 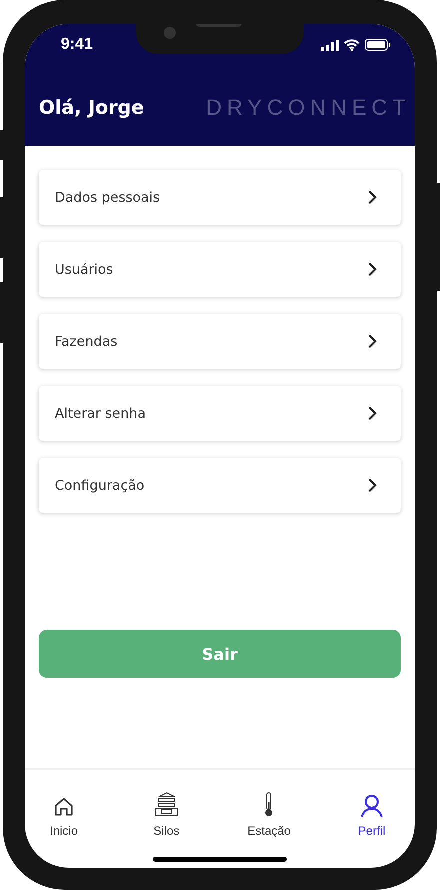 What do you see at coordinates (220, 485) in the screenshot?
I see `menu-item: Configuração` at bounding box center [220, 485].